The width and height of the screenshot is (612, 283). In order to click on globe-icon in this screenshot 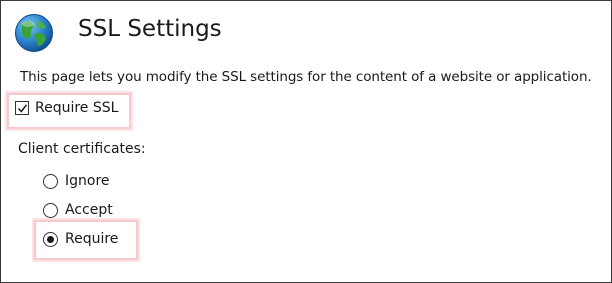, I will do `click(34, 33)`.